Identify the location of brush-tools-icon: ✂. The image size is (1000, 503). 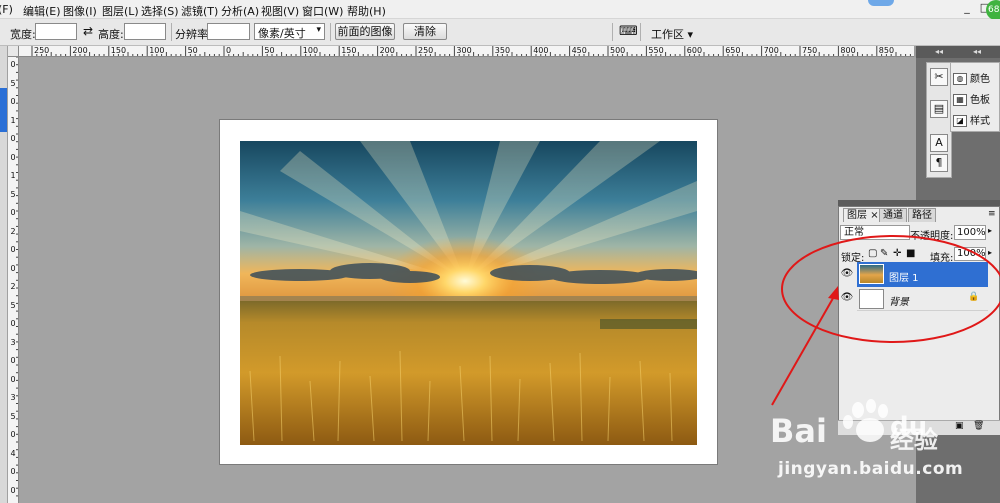
(939, 77).